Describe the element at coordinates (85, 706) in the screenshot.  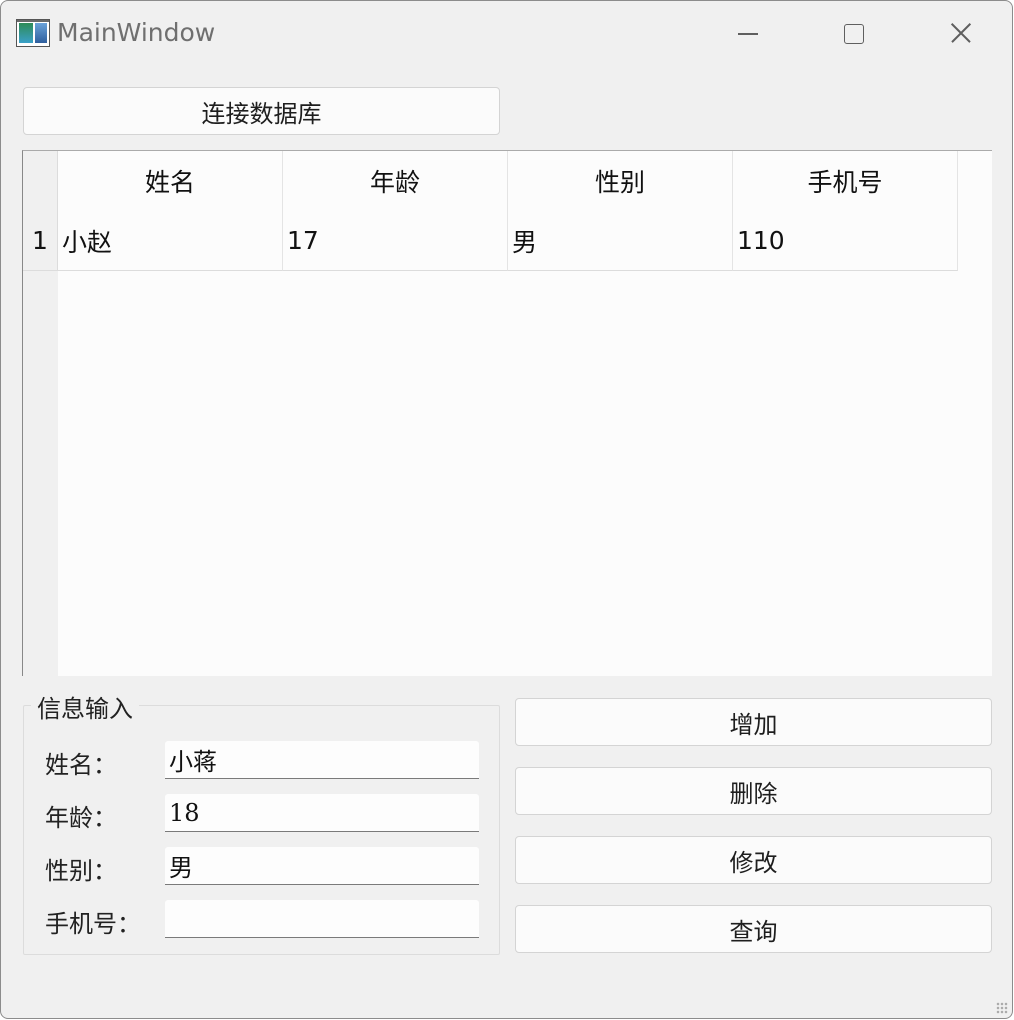
I see `groupbox-title: 信息输入` at that location.